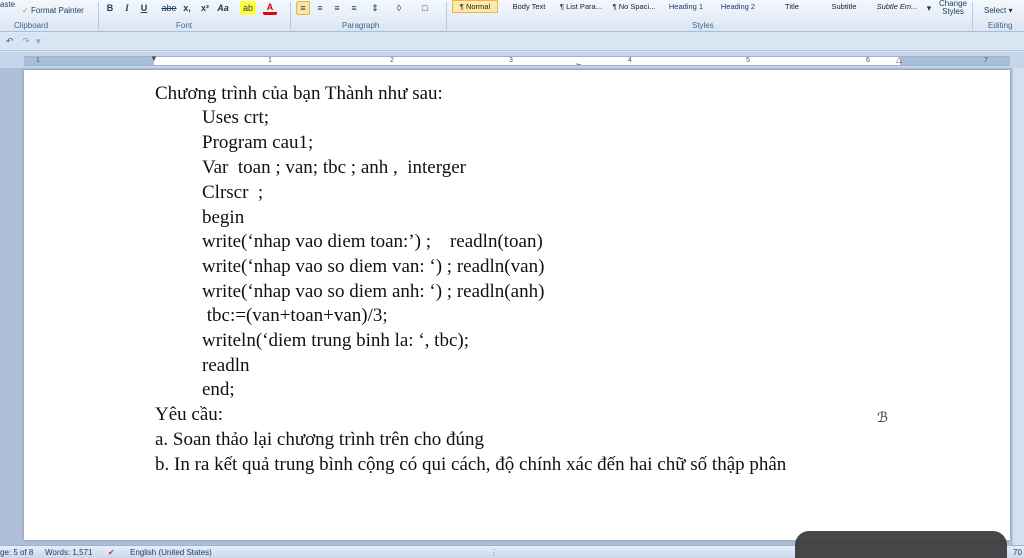 The image size is (1024, 558). What do you see at coordinates (335, 340) in the screenshot?
I see `doc-line: writeln(‘diem trung binh la: ‘, tbc);` at bounding box center [335, 340].